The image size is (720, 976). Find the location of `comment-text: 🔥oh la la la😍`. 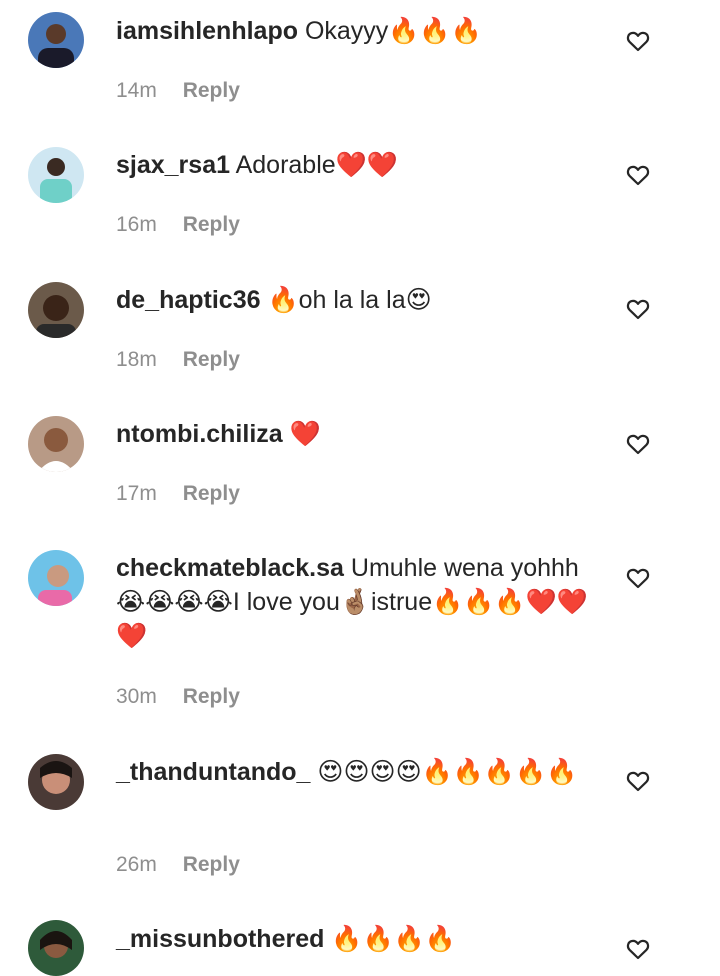

comment-text: 🔥oh la la la😍 is located at coordinates (349, 300).